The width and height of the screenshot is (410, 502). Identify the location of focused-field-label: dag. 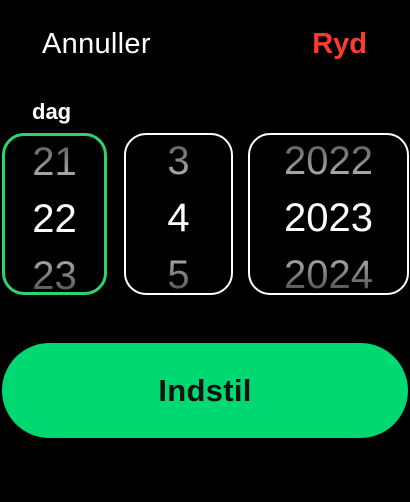
(52, 111).